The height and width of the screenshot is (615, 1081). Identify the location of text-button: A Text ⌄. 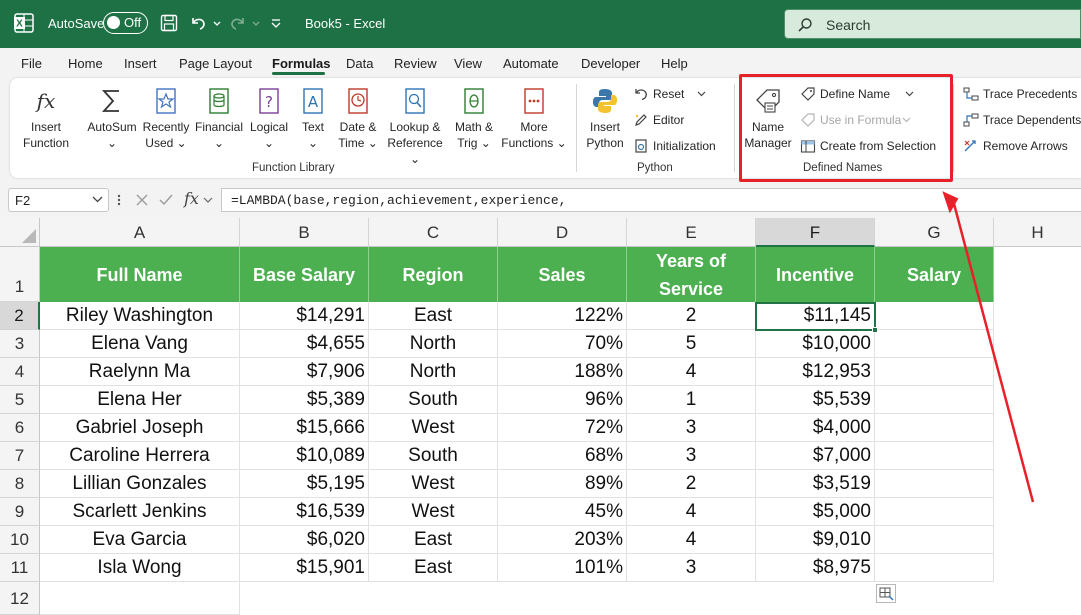
(313, 118).